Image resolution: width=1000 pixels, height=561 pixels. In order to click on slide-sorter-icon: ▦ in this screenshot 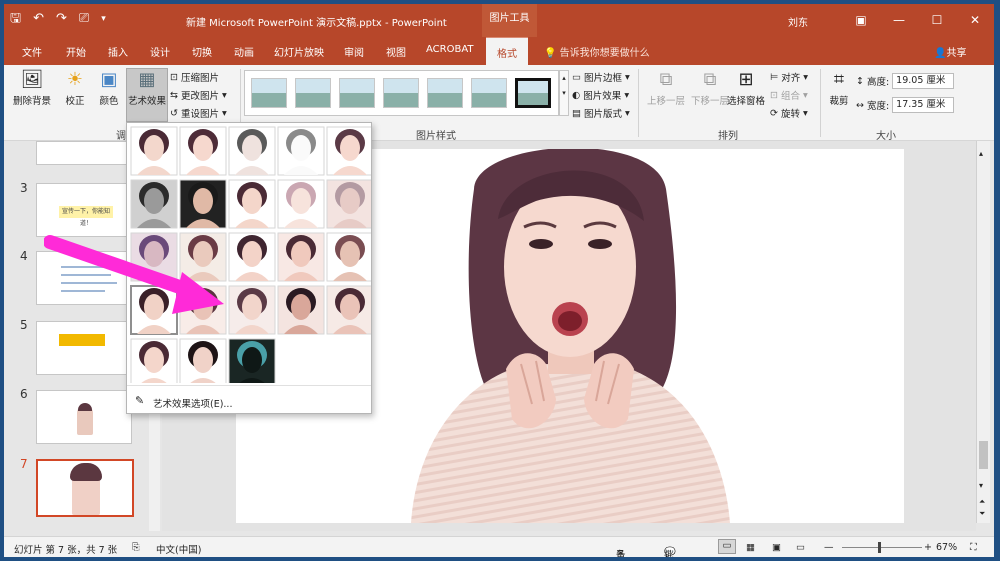, I will do `click(750, 547)`.